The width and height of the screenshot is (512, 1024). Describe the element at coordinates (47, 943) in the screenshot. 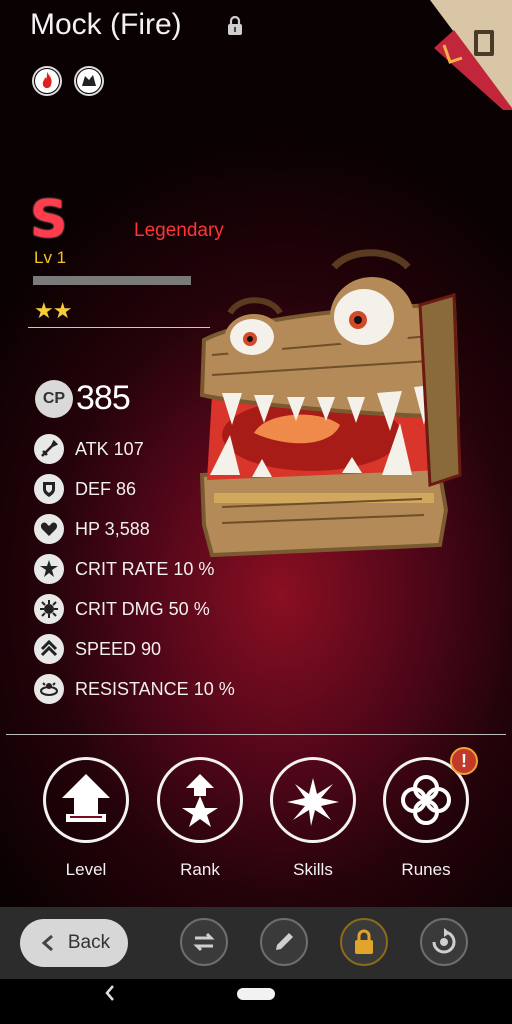

I see `chevron-left-icon` at that location.